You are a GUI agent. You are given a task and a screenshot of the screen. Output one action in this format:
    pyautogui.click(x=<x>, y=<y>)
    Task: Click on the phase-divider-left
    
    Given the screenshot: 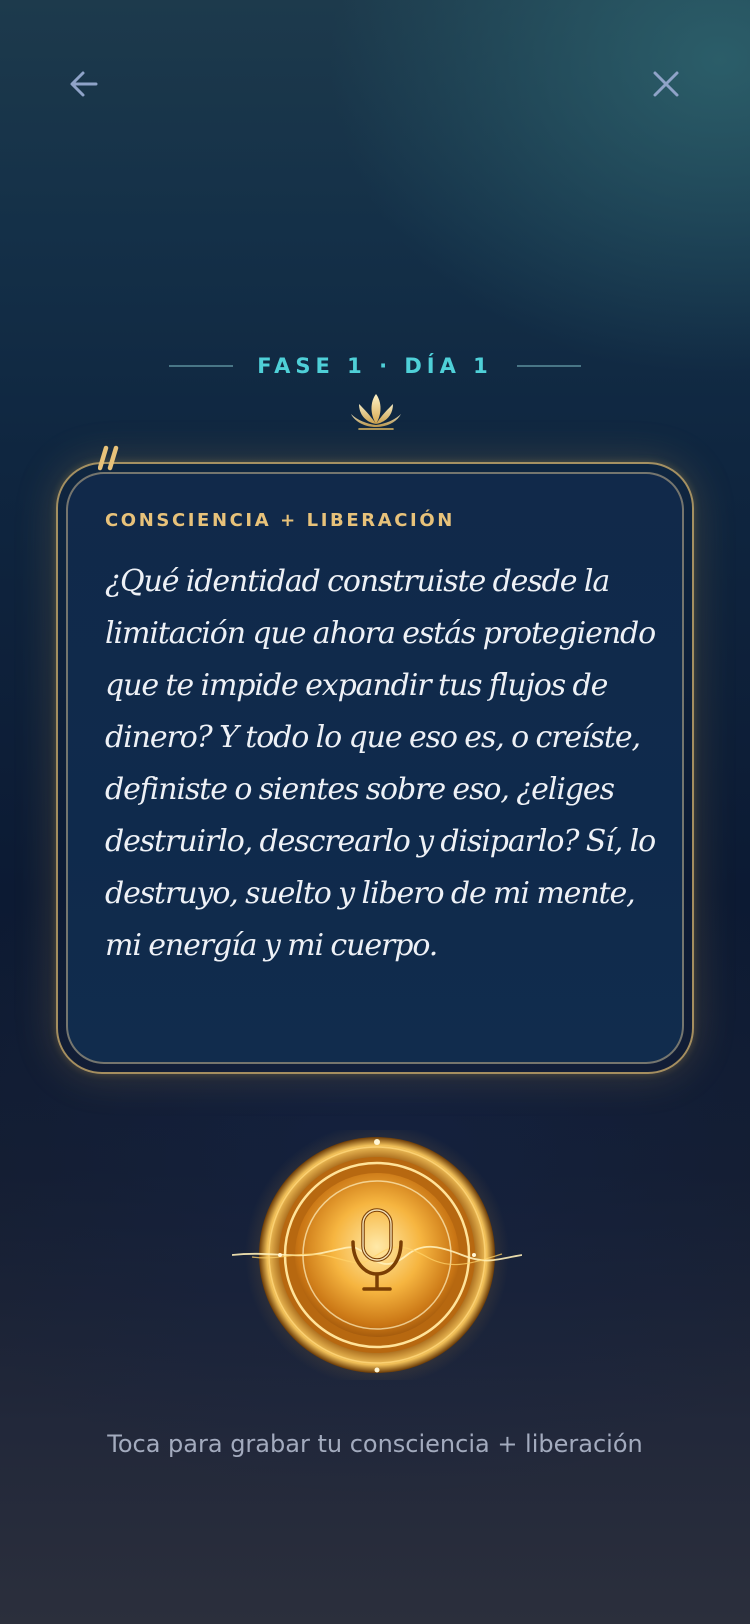 What is the action you would take?
    pyautogui.click(x=201, y=366)
    